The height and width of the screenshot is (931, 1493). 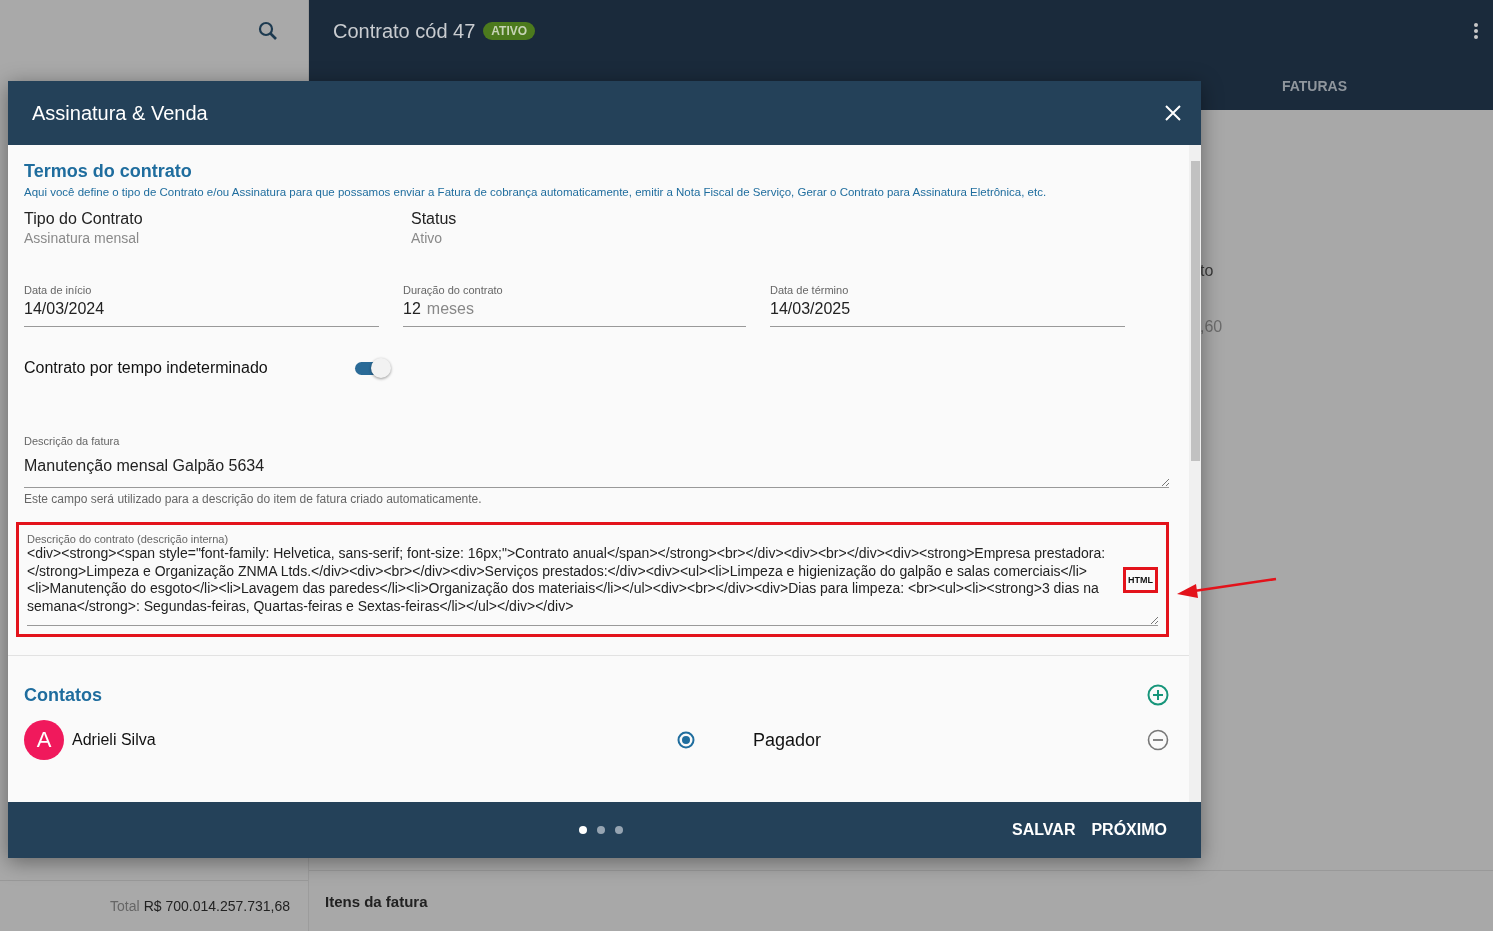 What do you see at coordinates (1044, 830) in the screenshot?
I see `action-button: SALVAR` at bounding box center [1044, 830].